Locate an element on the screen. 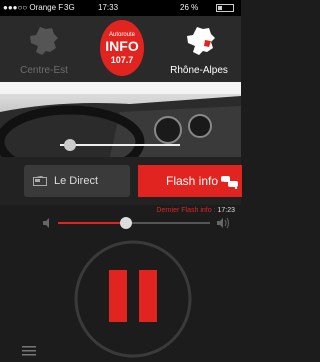  region-right-label: Rhône-Alpes is located at coordinates (199, 70).